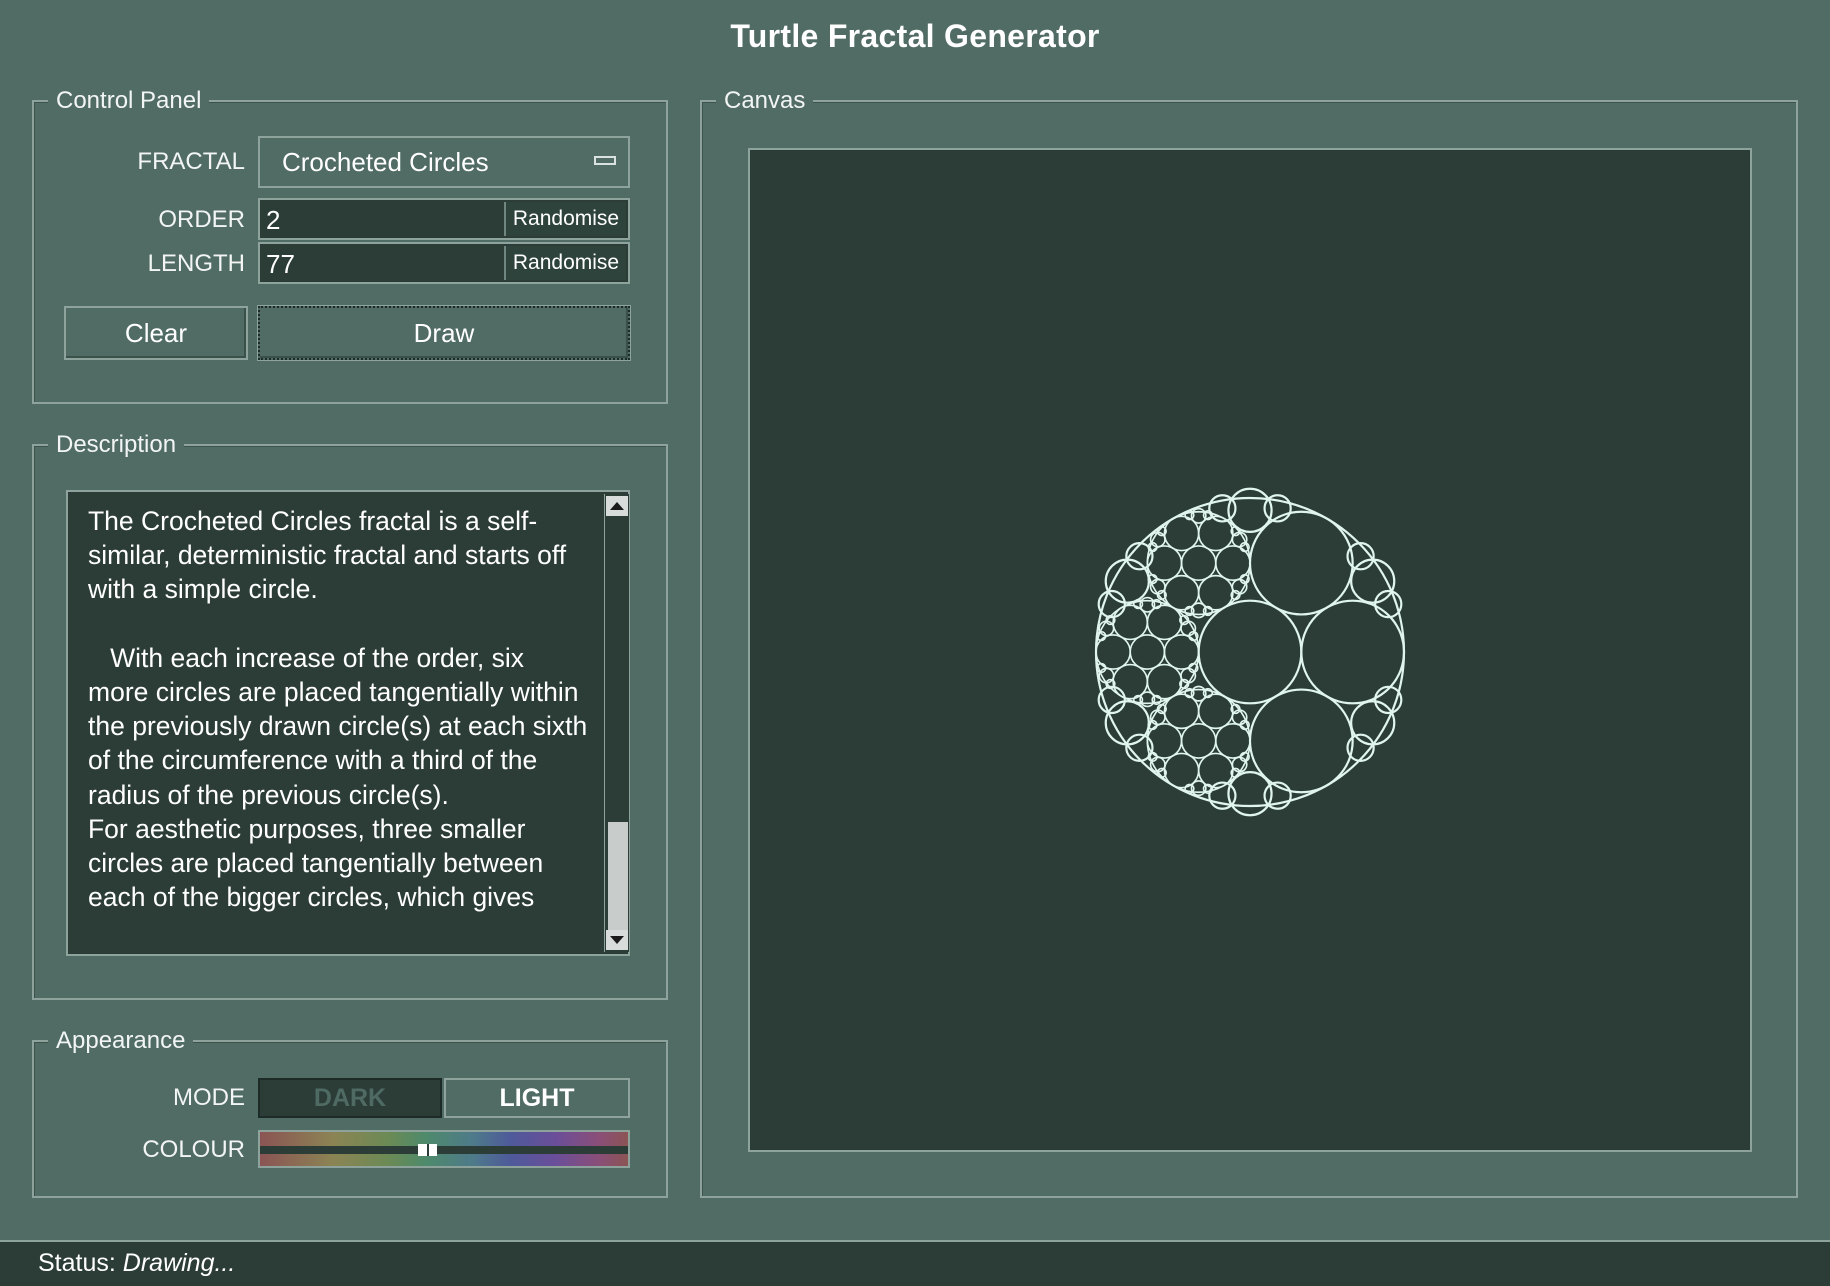 The image size is (1830, 1286). Describe the element at coordinates (618, 879) in the screenshot. I see `scrollbar-thumb` at that location.